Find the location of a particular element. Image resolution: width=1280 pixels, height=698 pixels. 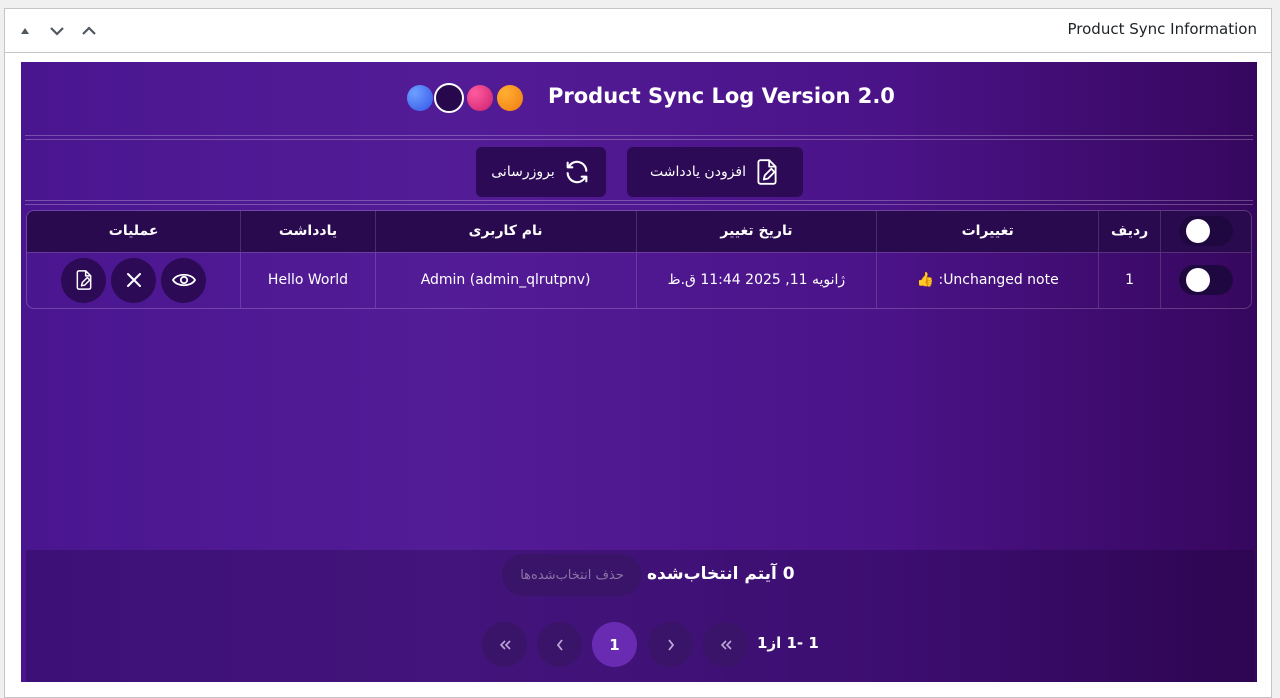

page-range: 1 -1 از1 is located at coordinates (788, 643).